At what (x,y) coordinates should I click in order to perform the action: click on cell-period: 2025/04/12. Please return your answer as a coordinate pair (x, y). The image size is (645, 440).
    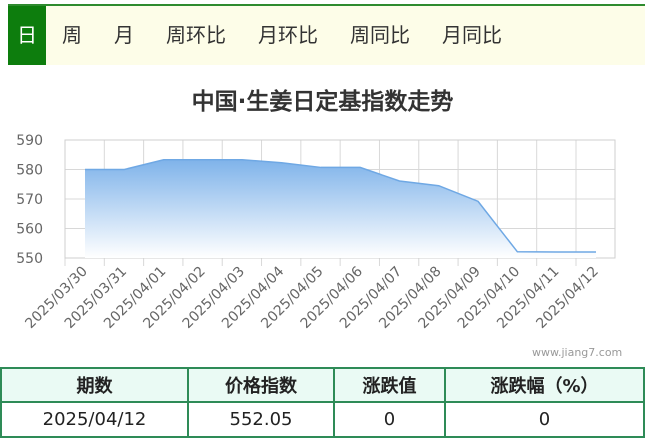
    Looking at the image, I should click on (94, 419).